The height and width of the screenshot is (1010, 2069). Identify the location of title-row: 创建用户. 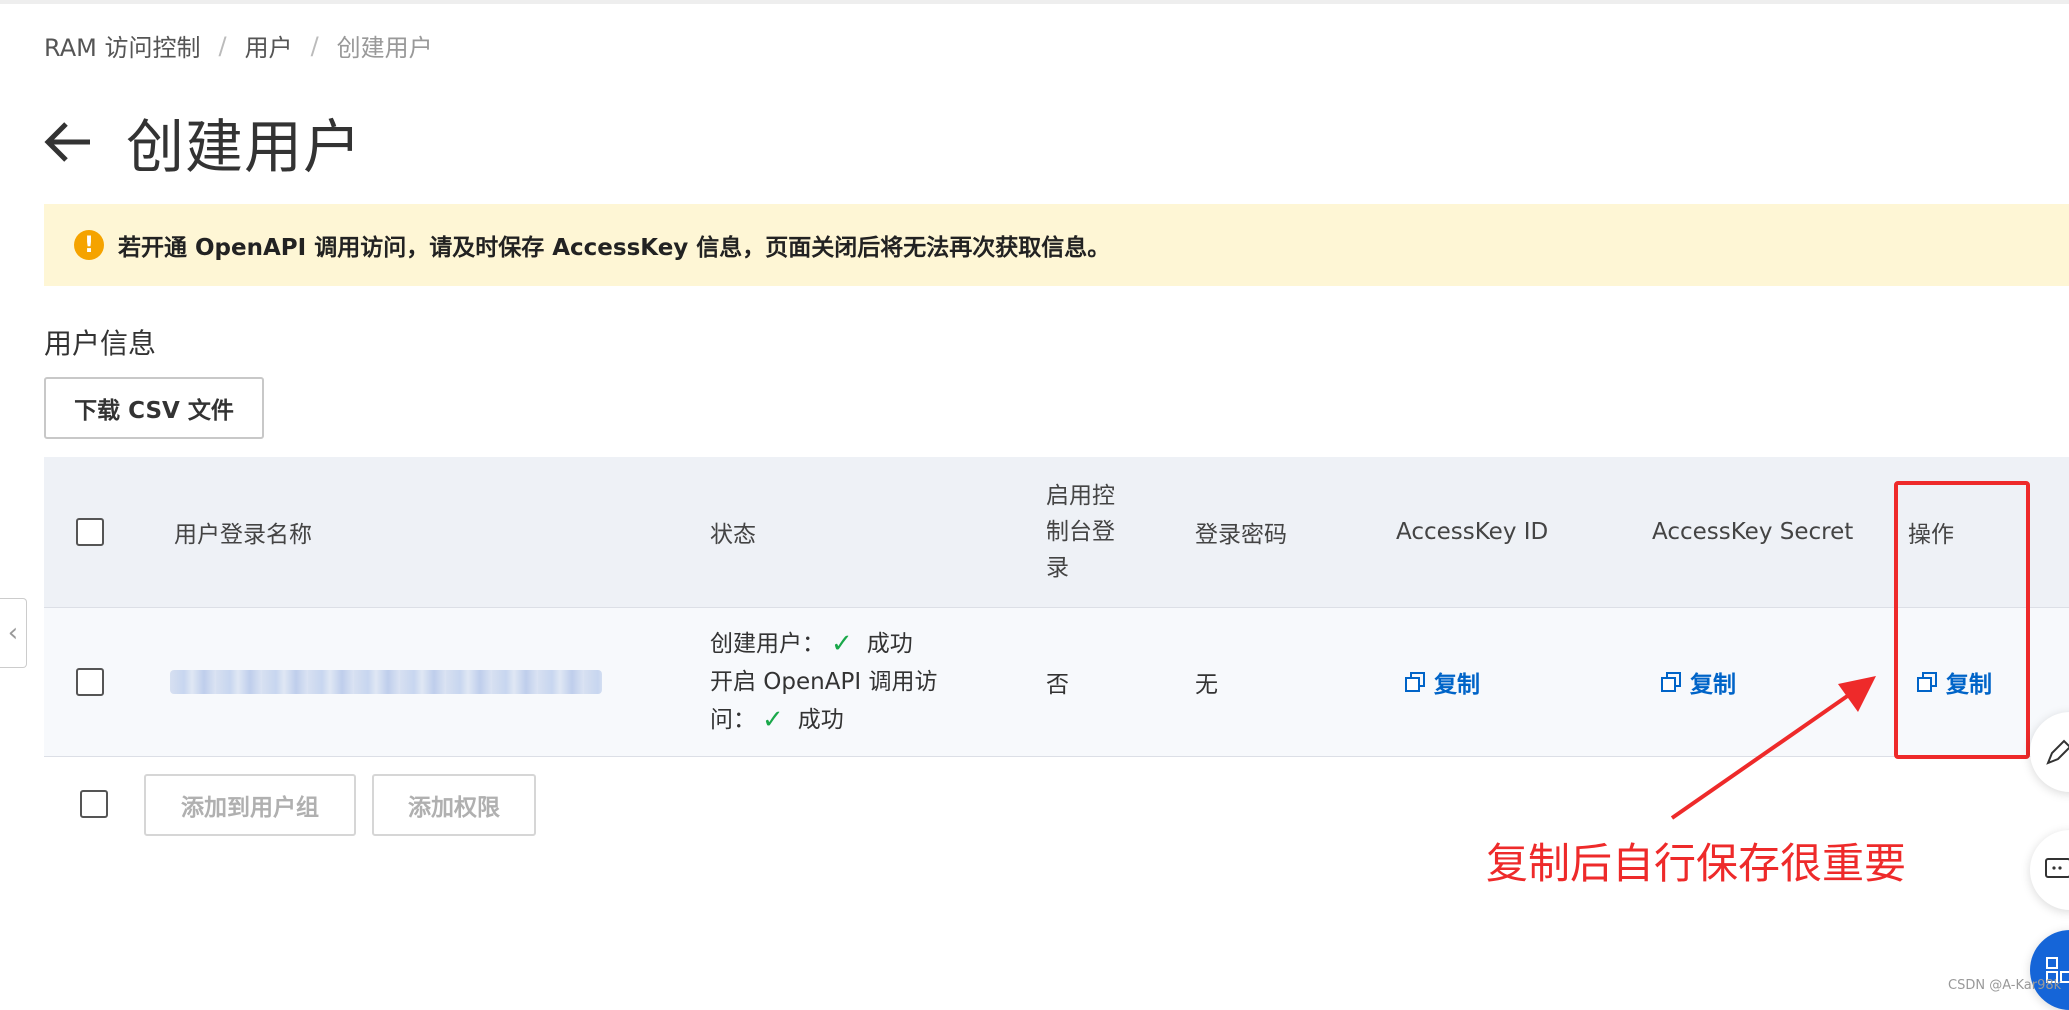
(202, 142).